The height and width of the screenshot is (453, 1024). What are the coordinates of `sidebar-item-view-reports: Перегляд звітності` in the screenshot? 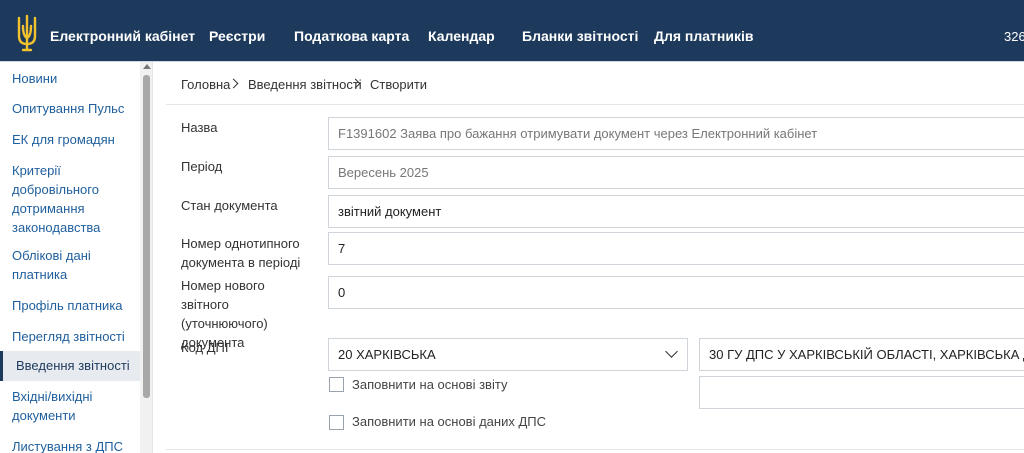 It's located at (75, 336).